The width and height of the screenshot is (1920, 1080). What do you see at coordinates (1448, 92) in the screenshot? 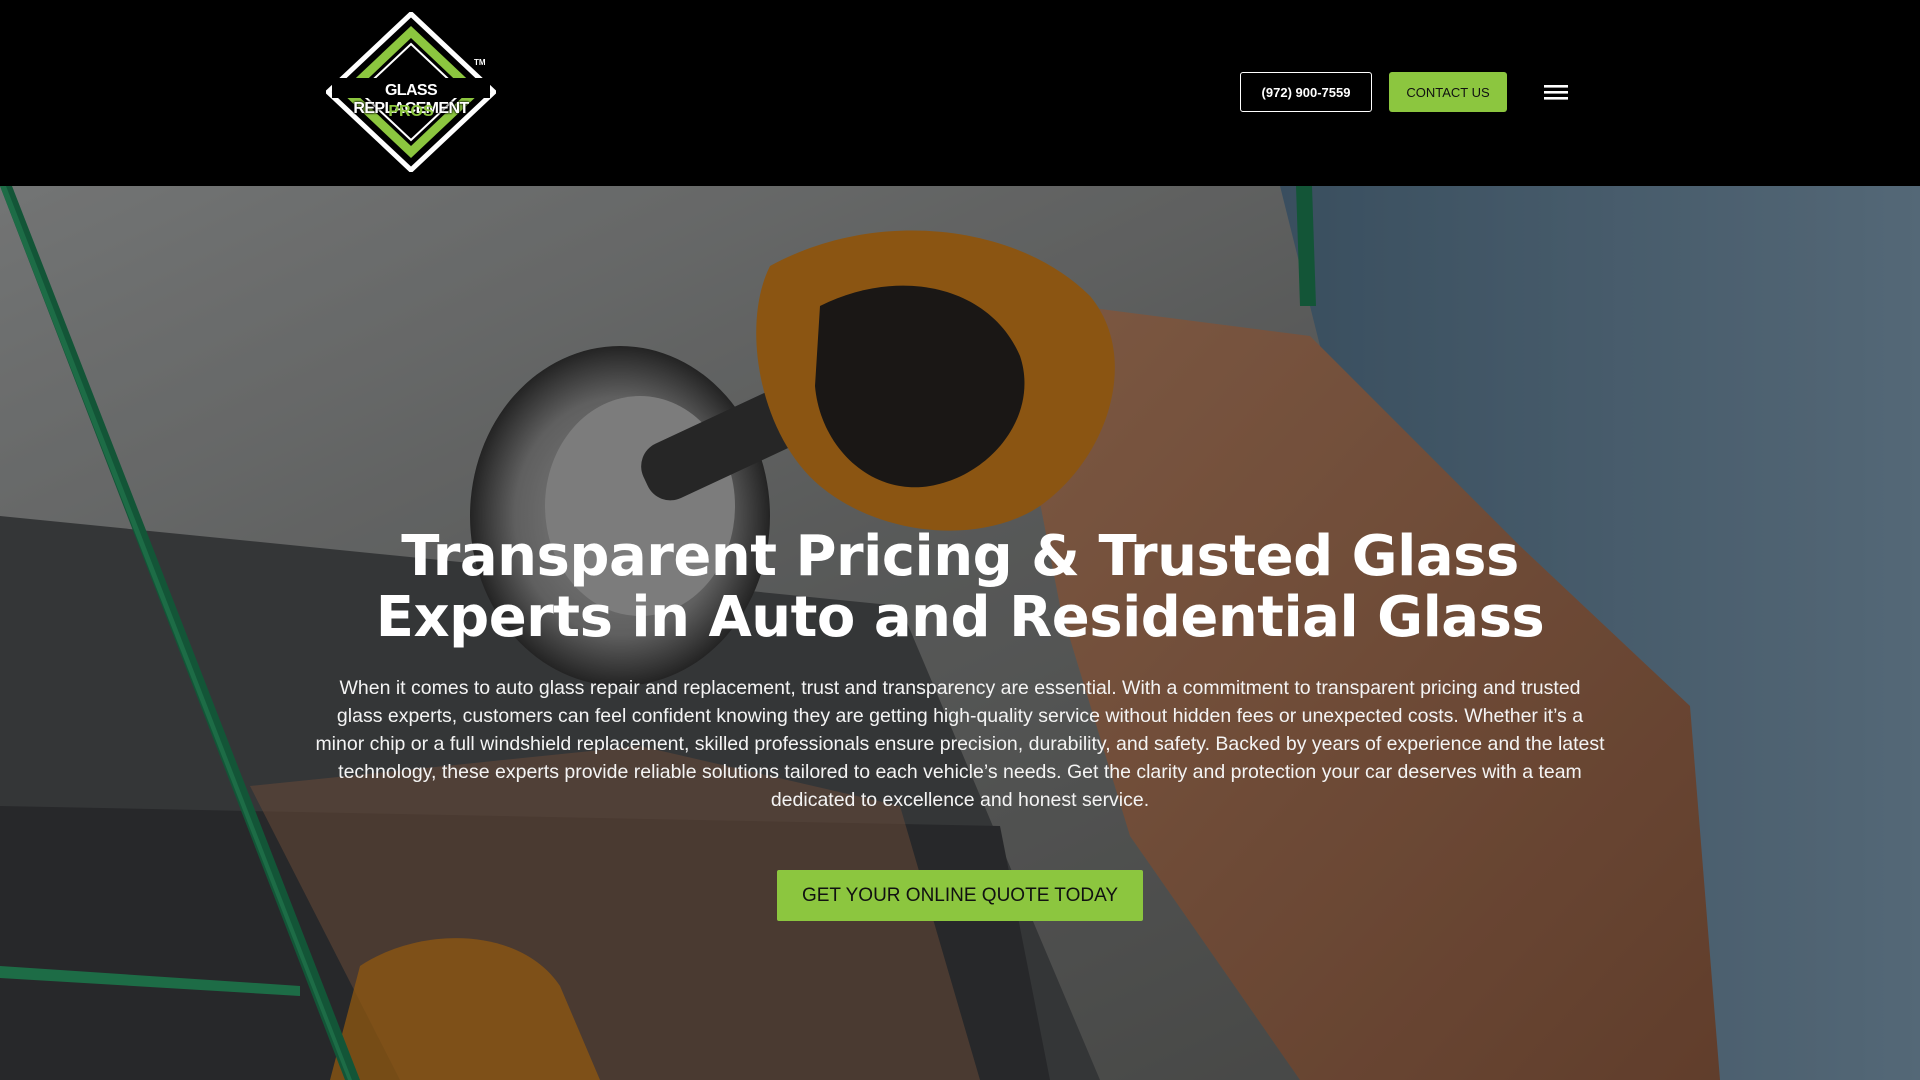
I see `contact-us-button: CONTACT US` at bounding box center [1448, 92].